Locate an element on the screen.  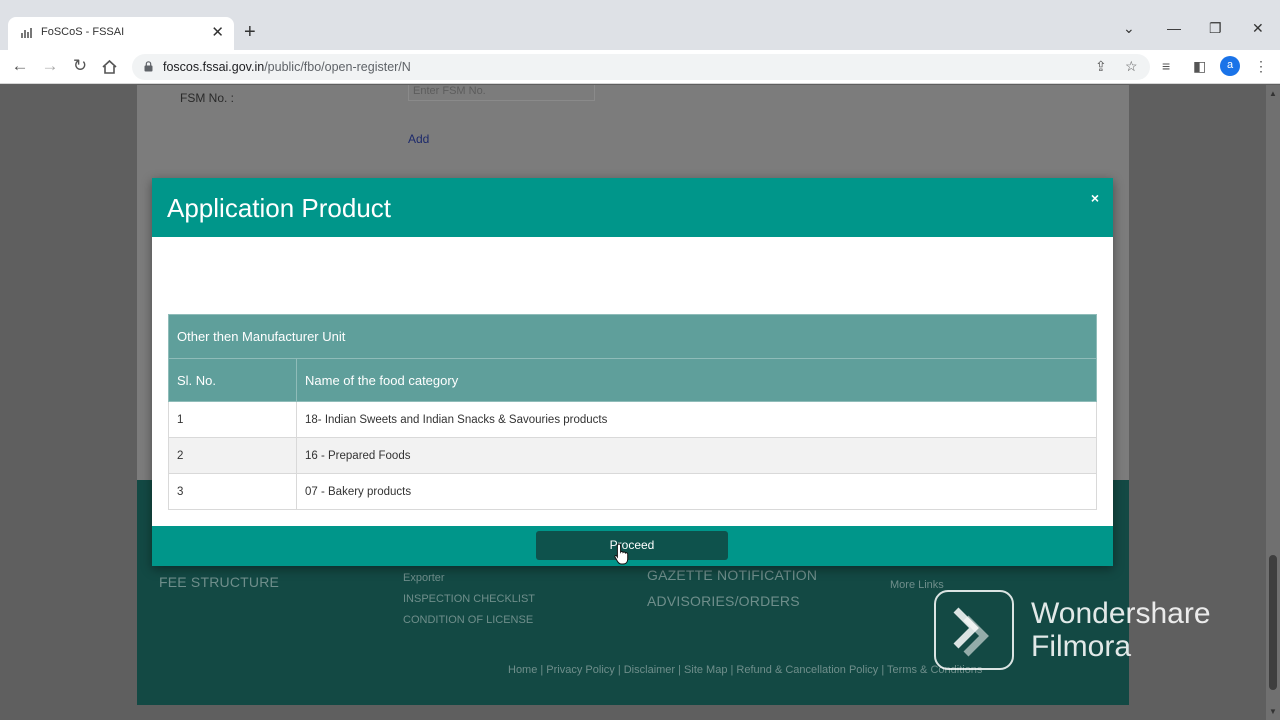
forward-icon: → is located at coordinates (50, 66).